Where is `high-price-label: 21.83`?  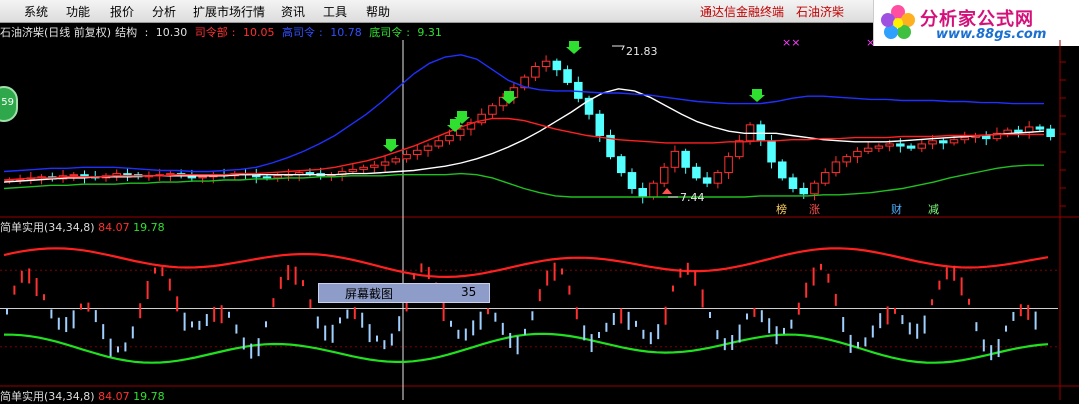
high-price-label: 21.83 is located at coordinates (642, 51).